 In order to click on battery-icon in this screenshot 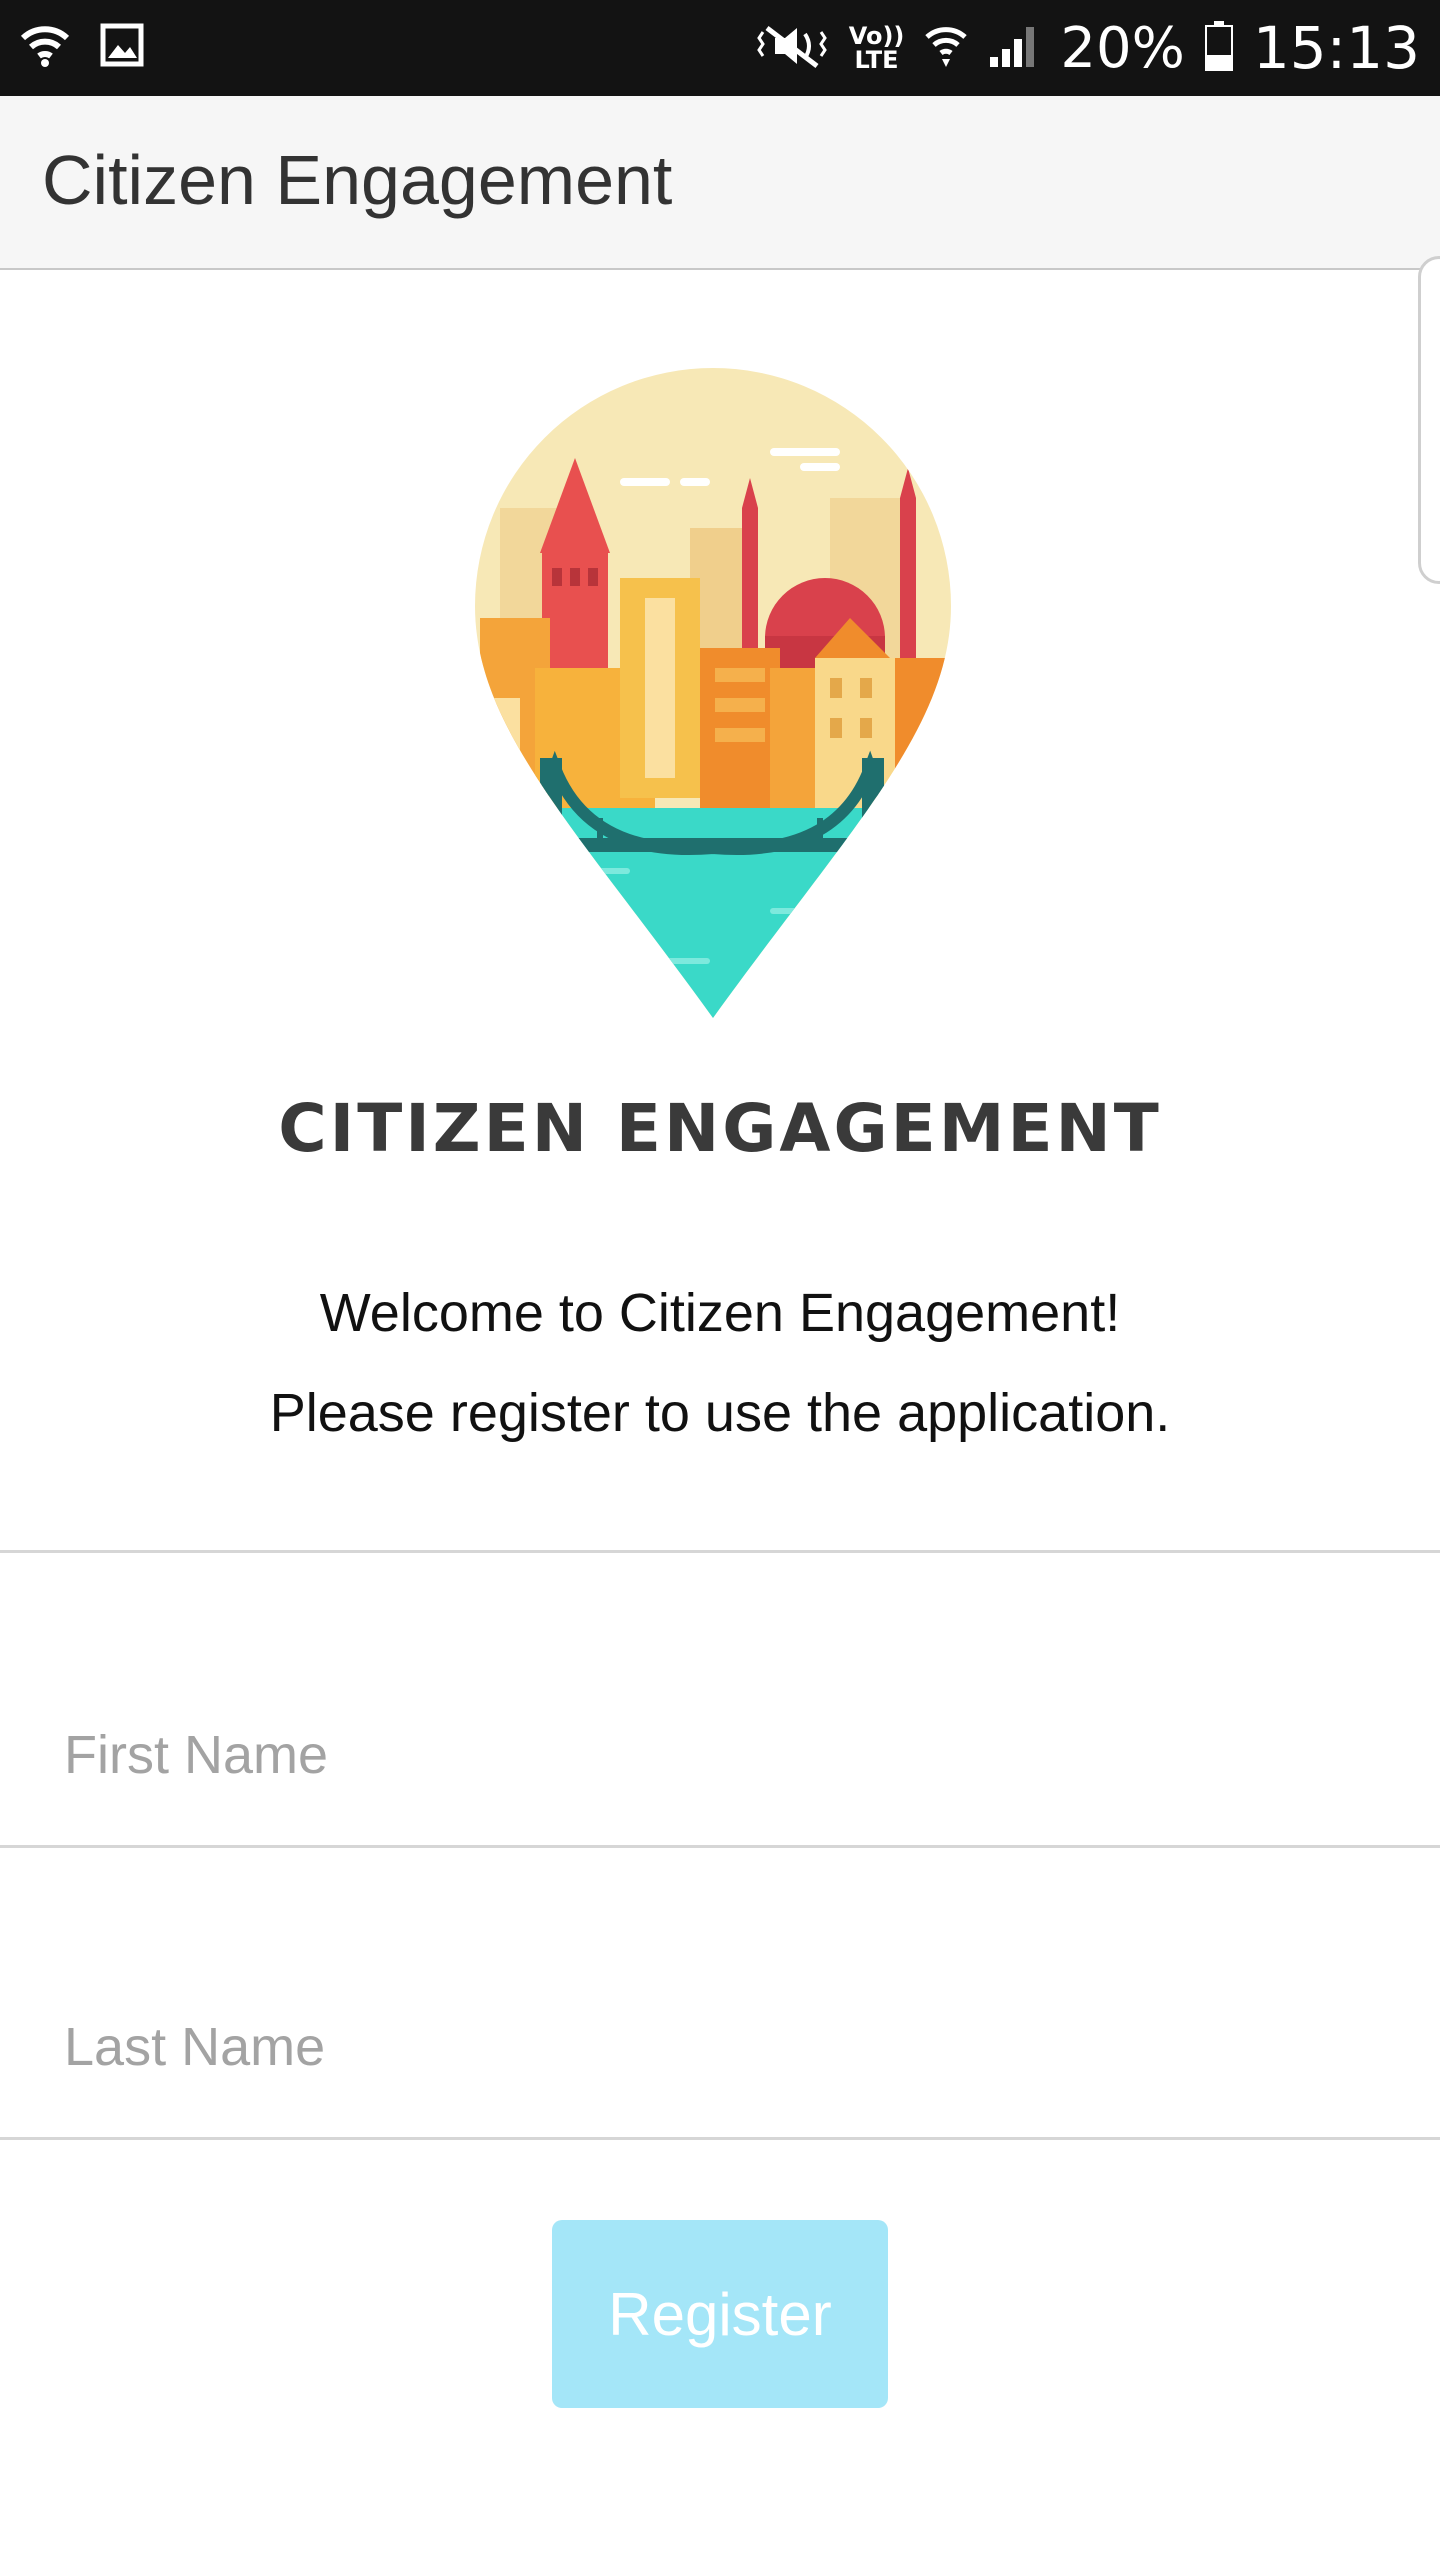, I will do `click(1218, 48)`.